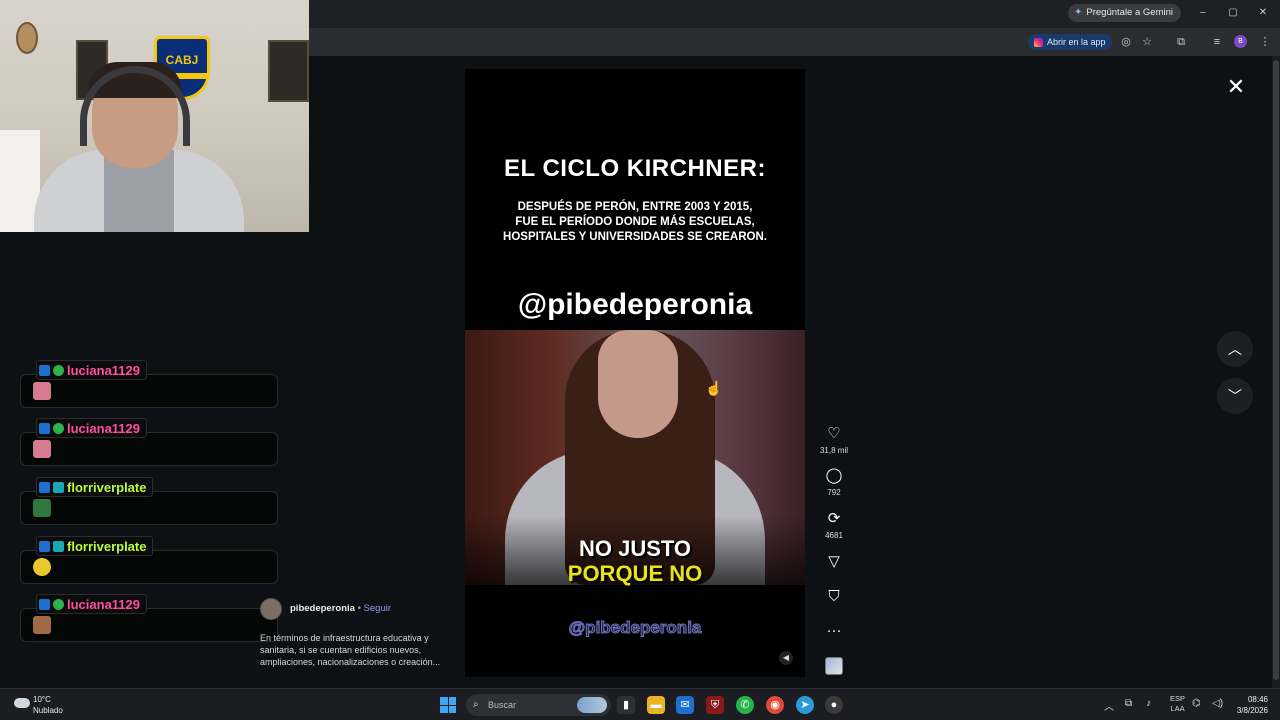  I want to click on microphone-icon: ♪, so click(1148, 703).